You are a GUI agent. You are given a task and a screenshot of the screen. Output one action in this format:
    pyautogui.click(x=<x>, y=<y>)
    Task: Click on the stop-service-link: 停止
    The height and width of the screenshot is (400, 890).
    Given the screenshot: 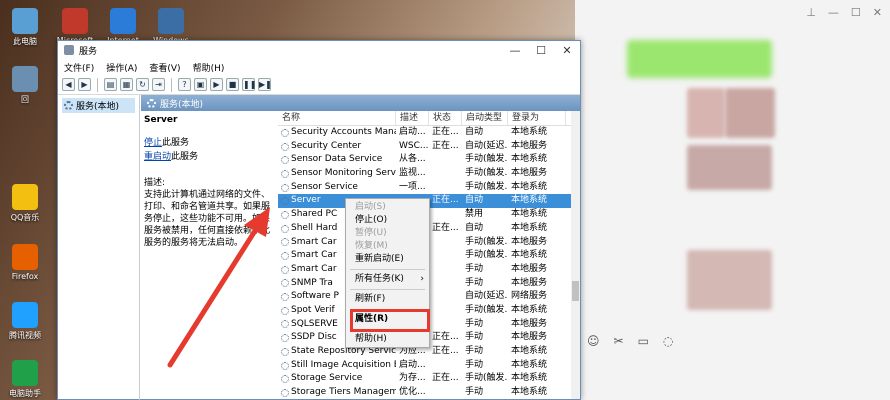 What is the action you would take?
    pyautogui.click(x=153, y=143)
    